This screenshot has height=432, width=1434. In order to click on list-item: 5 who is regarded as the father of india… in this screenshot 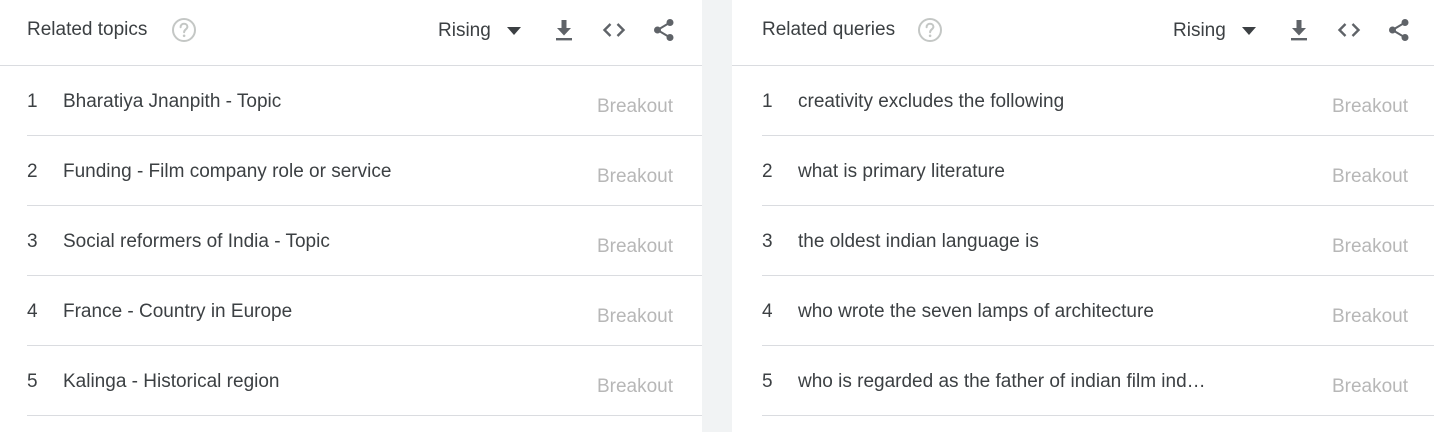, I will do `click(1098, 381)`.